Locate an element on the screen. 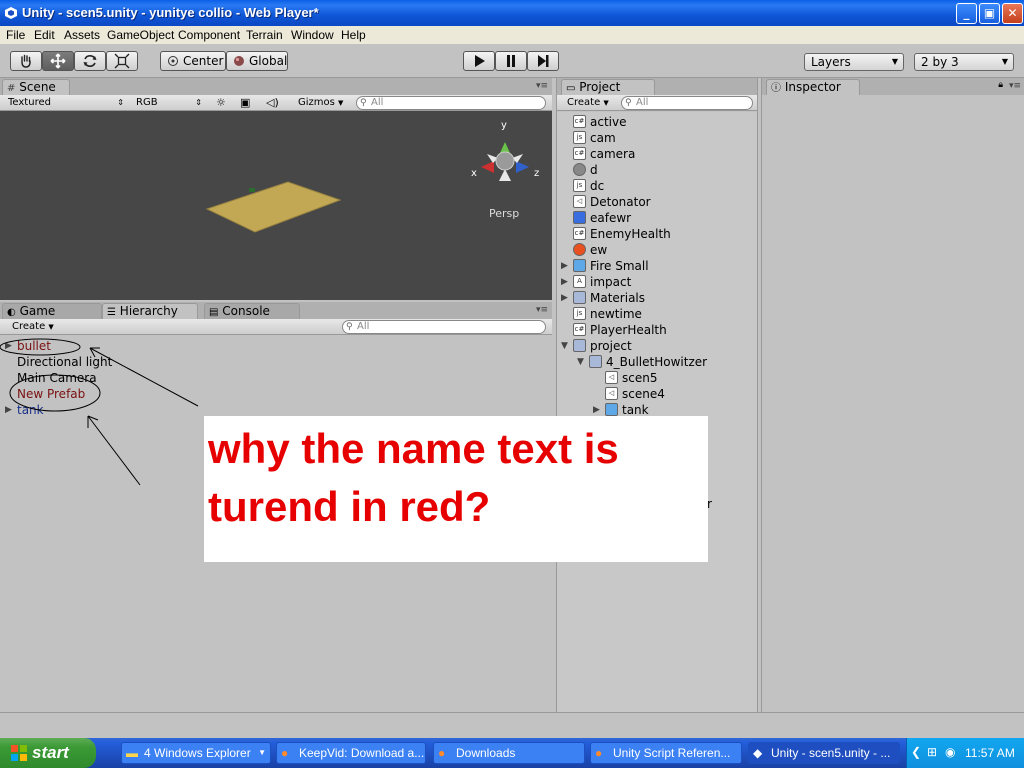 The image size is (1024, 768). project-item: js dc is located at coordinates (657, 186).